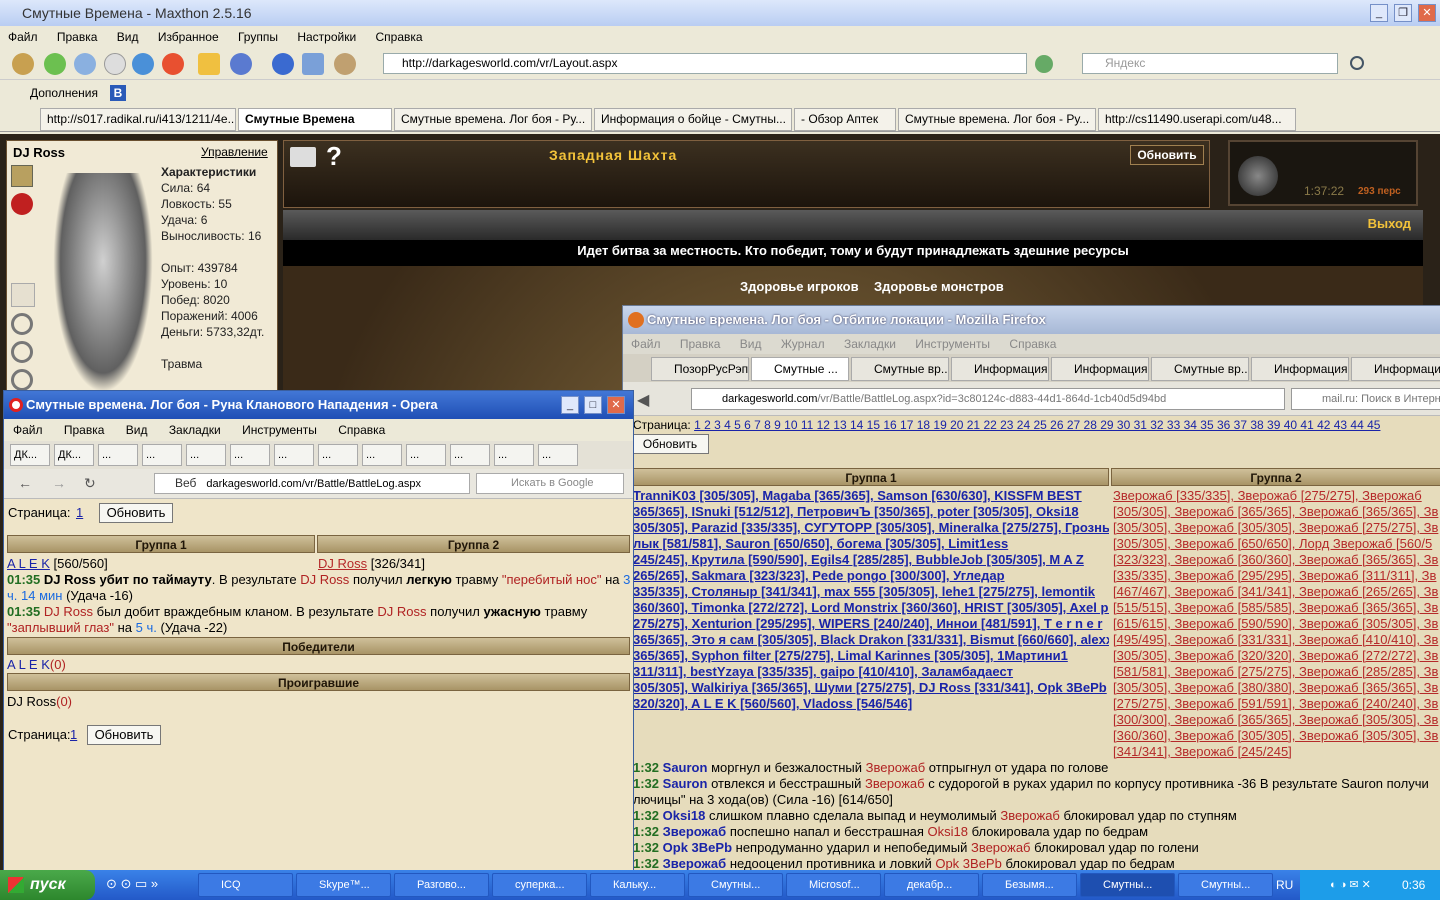 The image size is (1440, 900). Describe the element at coordinates (361, 430) in the screenshot. I see `op-menu-help: Справка` at that location.